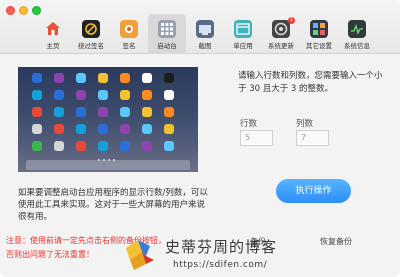  What do you see at coordinates (220, 265) in the screenshot?
I see `watermark-url: https://sdifen.com/` at bounding box center [220, 265].